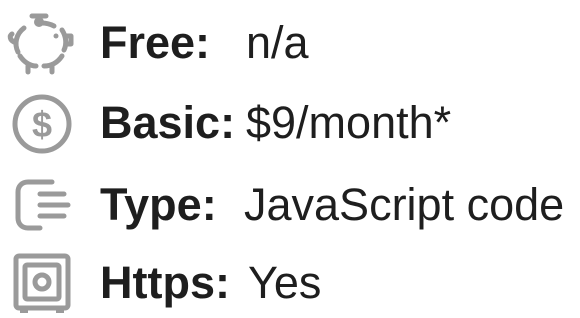  Describe the element at coordinates (285, 282) in the screenshot. I see `https-value: Yes` at that location.